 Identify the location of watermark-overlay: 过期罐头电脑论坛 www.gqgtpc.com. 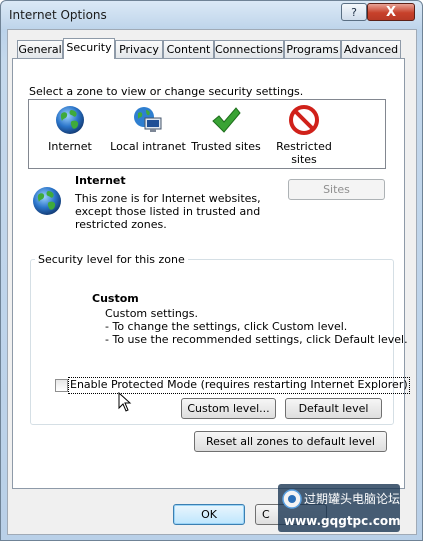
(339, 508).